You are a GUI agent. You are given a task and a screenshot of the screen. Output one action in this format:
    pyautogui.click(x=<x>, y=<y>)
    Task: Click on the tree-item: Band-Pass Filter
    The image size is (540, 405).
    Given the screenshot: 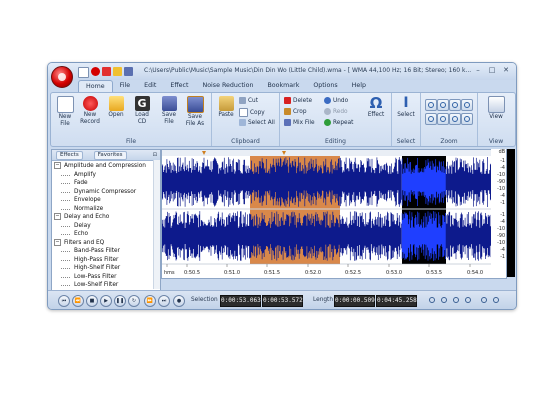 What is the action you would take?
    pyautogui.click(x=107, y=251)
    